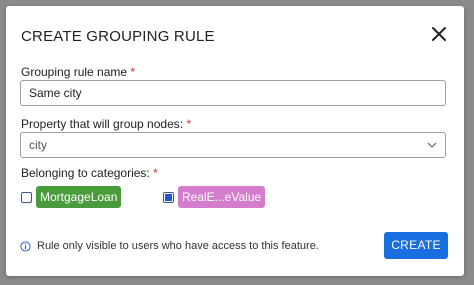  Describe the element at coordinates (233, 93) in the screenshot. I see `rule-name-input: Same city` at that location.